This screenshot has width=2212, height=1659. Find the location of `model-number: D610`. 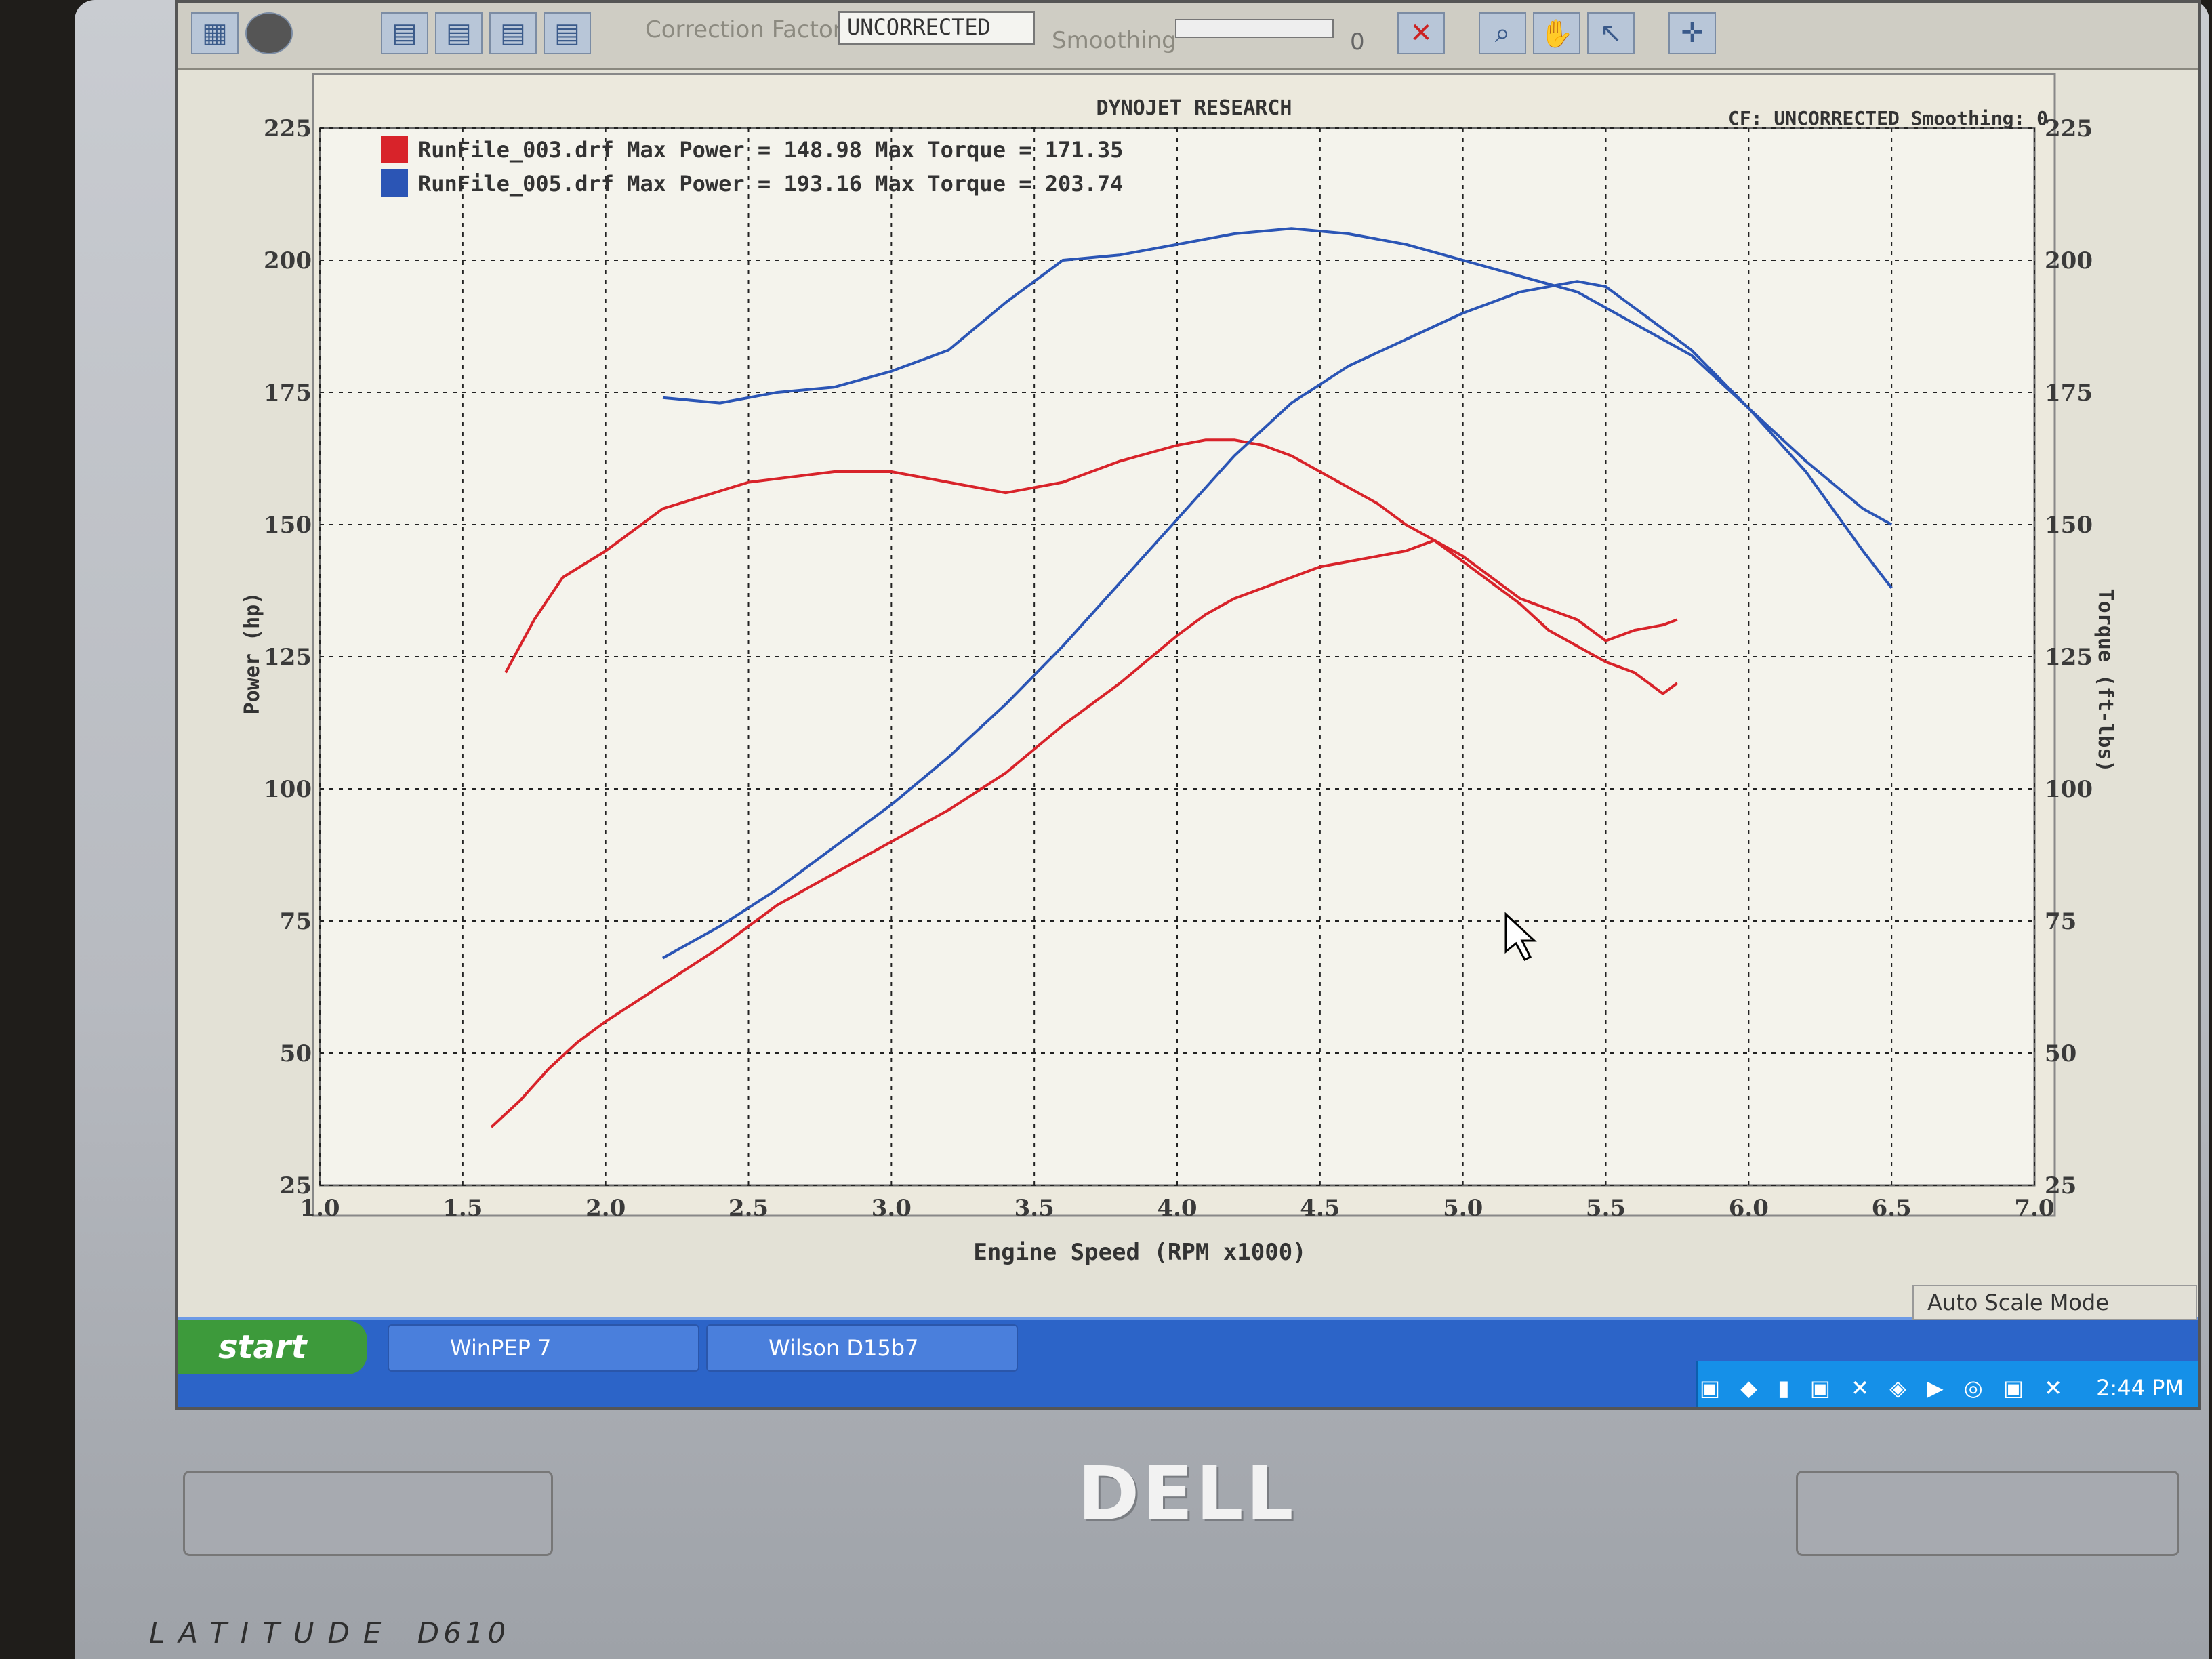

model-number: D610 is located at coordinates (463, 1633).